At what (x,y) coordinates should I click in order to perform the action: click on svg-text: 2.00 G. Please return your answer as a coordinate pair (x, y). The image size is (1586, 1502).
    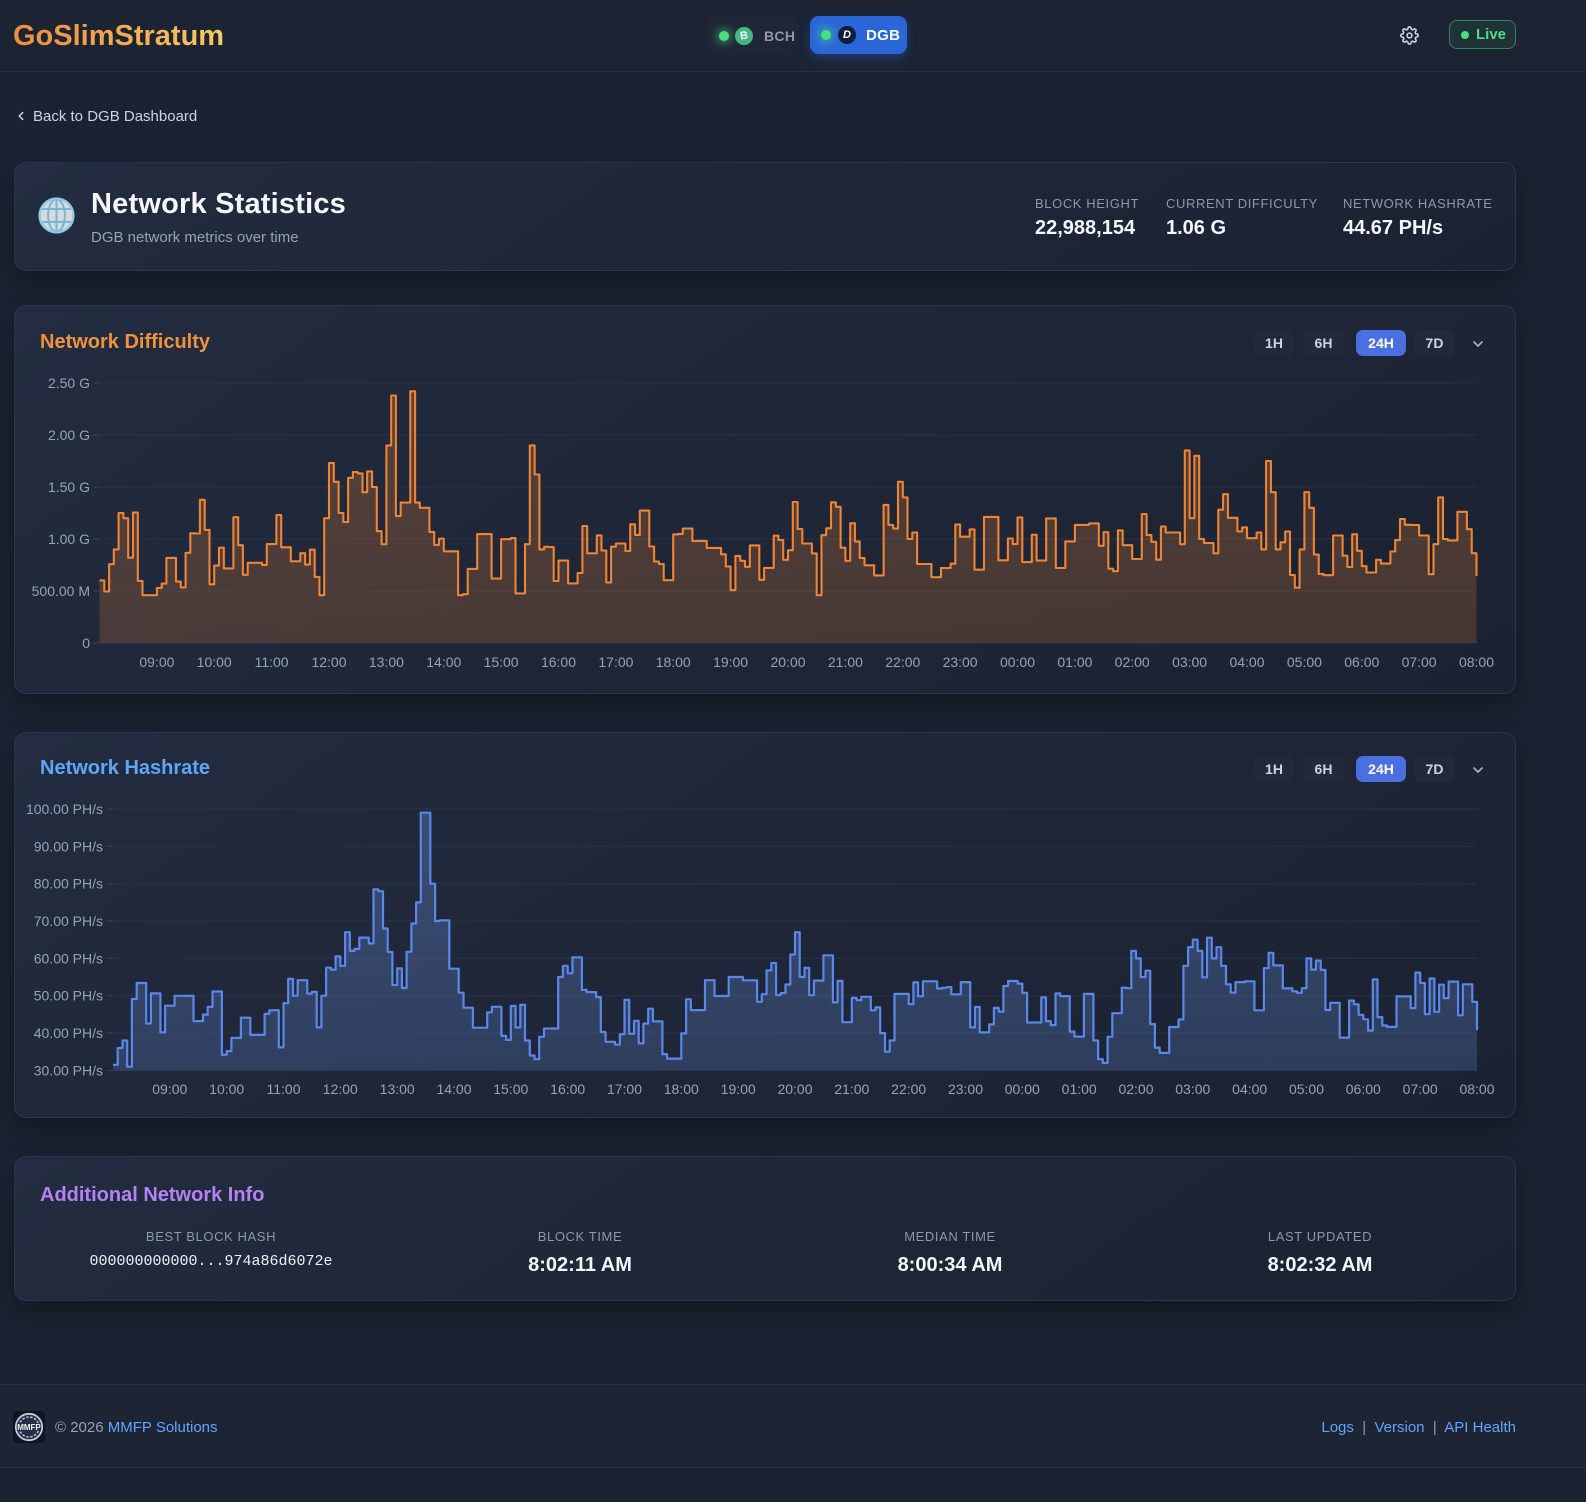
    Looking at the image, I should click on (69, 435).